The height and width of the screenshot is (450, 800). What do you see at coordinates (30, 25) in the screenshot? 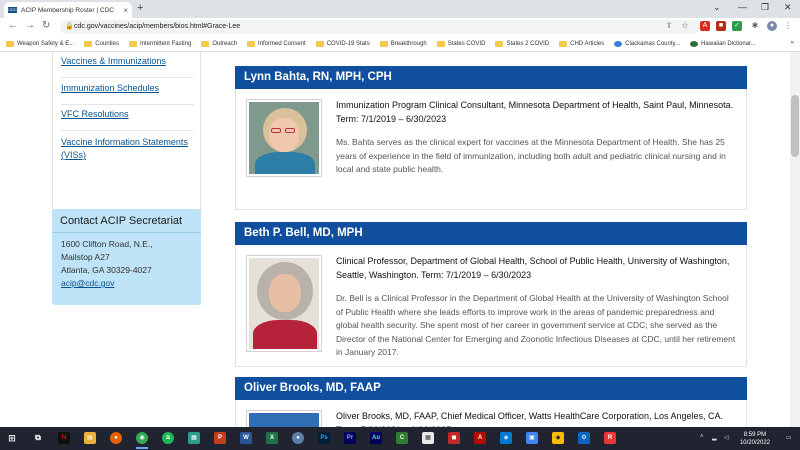
I see `forward-icon: →` at bounding box center [30, 25].